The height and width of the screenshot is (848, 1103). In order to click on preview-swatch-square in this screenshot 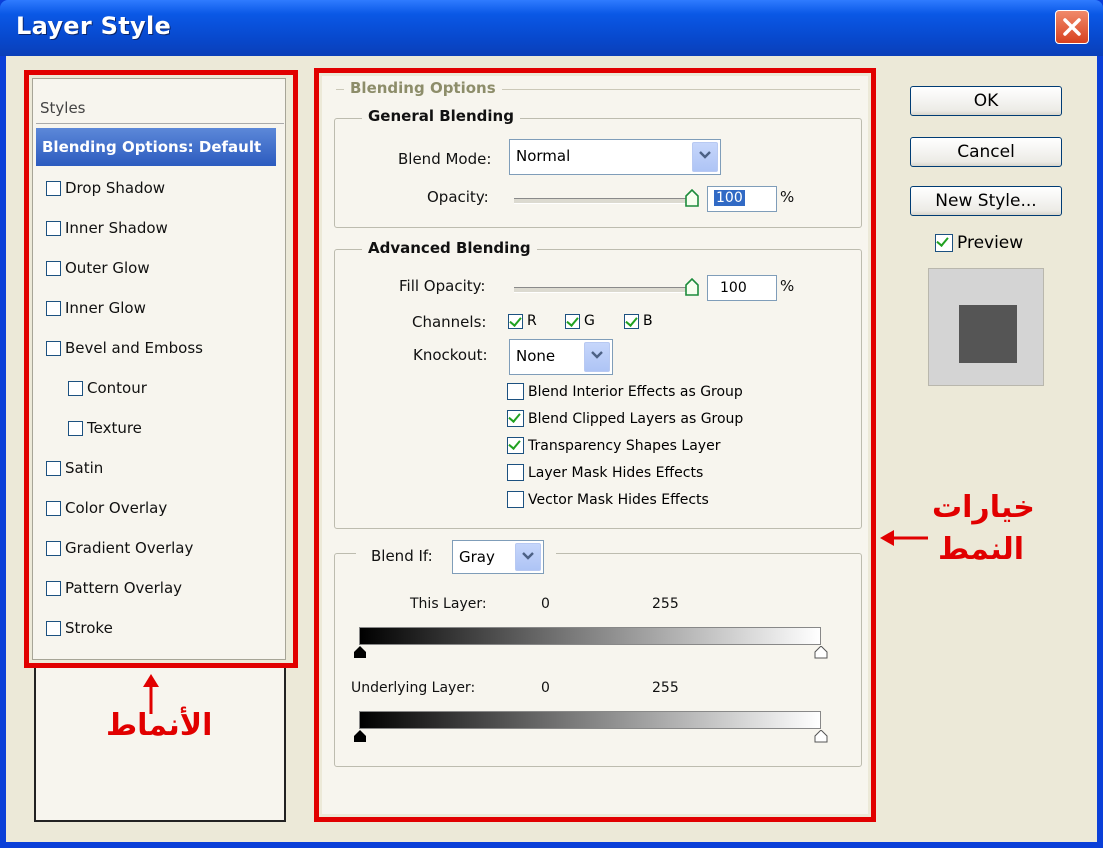, I will do `click(988, 334)`.